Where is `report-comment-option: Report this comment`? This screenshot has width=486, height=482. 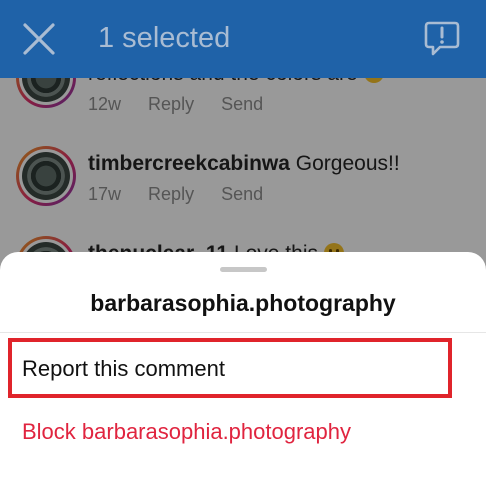 report-comment-option: Report this comment is located at coordinates (230, 368).